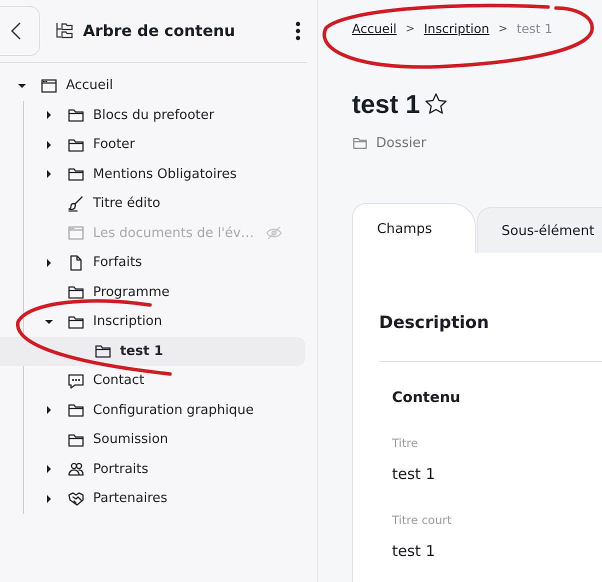  I want to click on breadcrumb-current: test 1, so click(534, 28).